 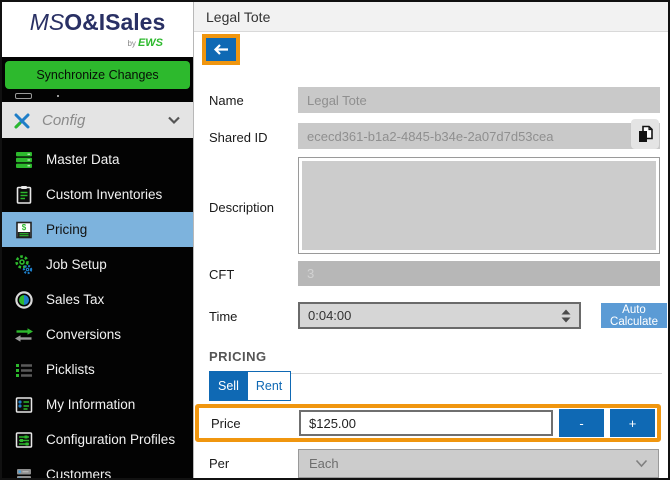 I want to click on sidebar-item-label: Master Data, so click(x=83, y=159).